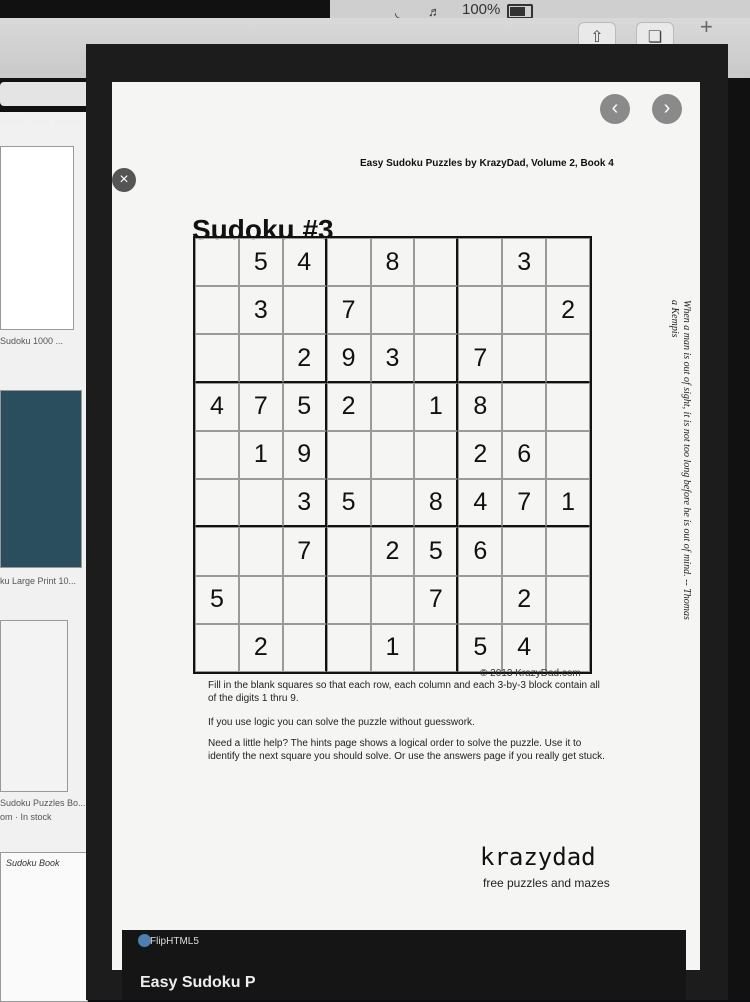 This screenshot has height=1002, width=750. Describe the element at coordinates (538, 857) in the screenshot. I see `krazydad-logo: krazydad` at that location.